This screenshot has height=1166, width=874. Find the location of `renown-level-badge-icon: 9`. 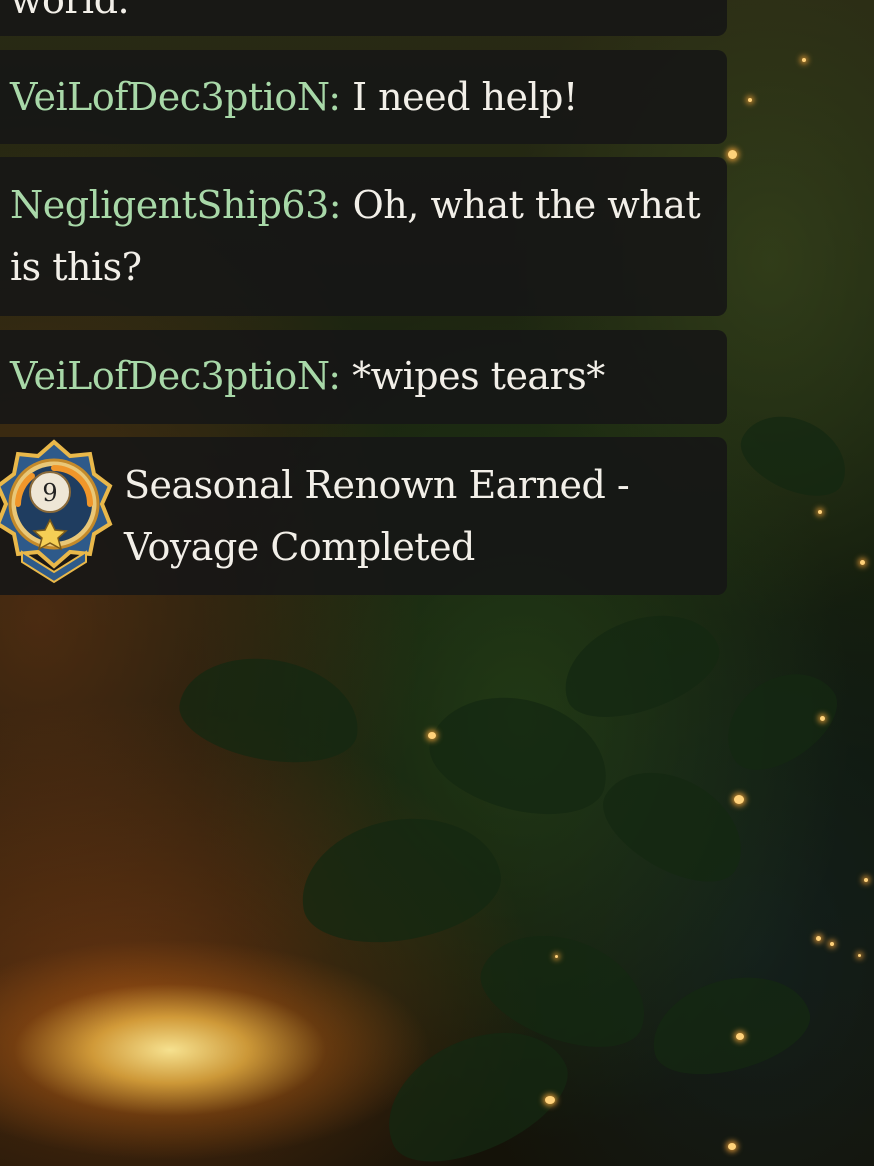

renown-level-badge-icon: 9 is located at coordinates (56, 511).